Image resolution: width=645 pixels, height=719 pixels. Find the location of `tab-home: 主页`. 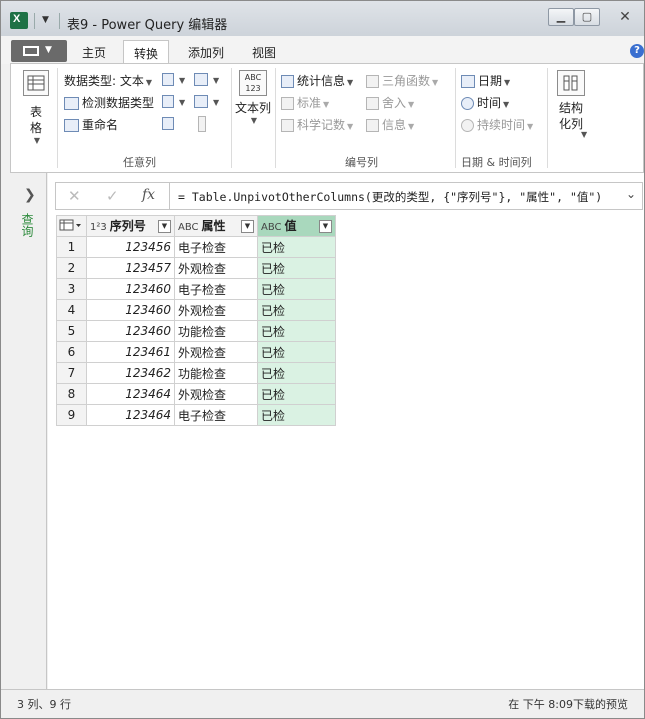

tab-home: 主页 is located at coordinates (94, 52).